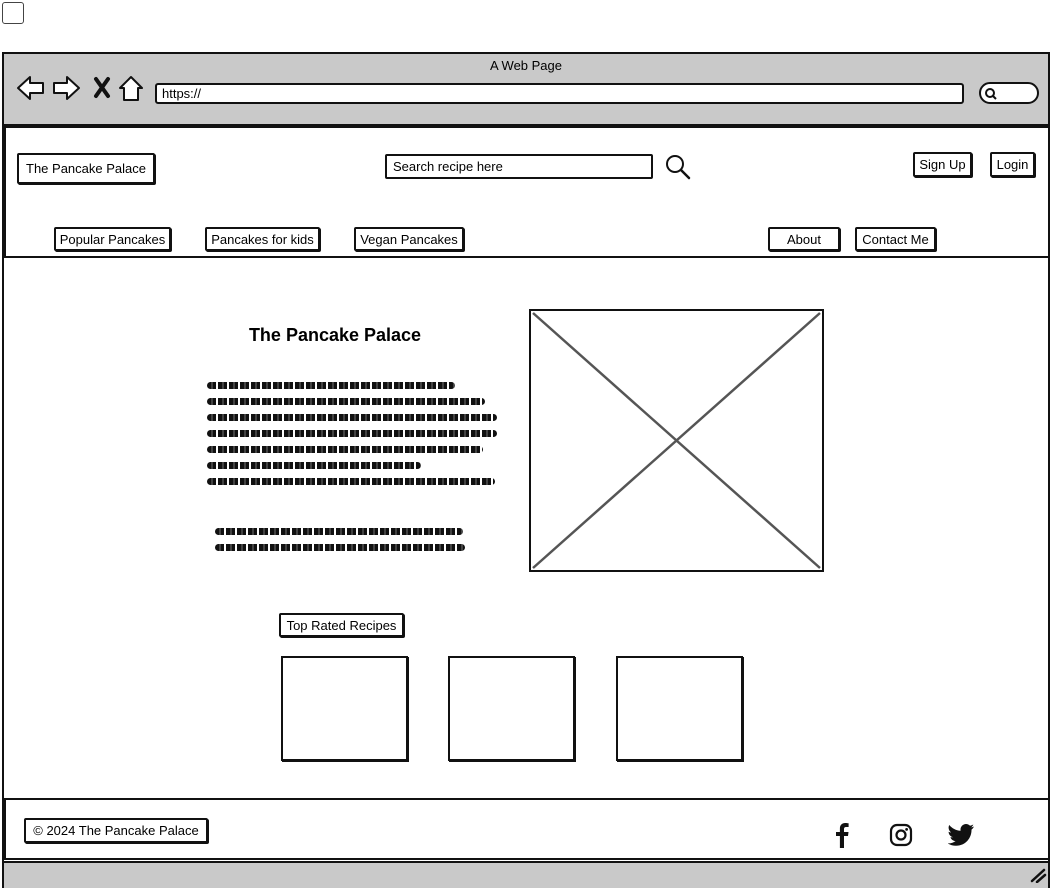  Describe the element at coordinates (13, 13) in the screenshot. I see `corner-checkbox` at that location.